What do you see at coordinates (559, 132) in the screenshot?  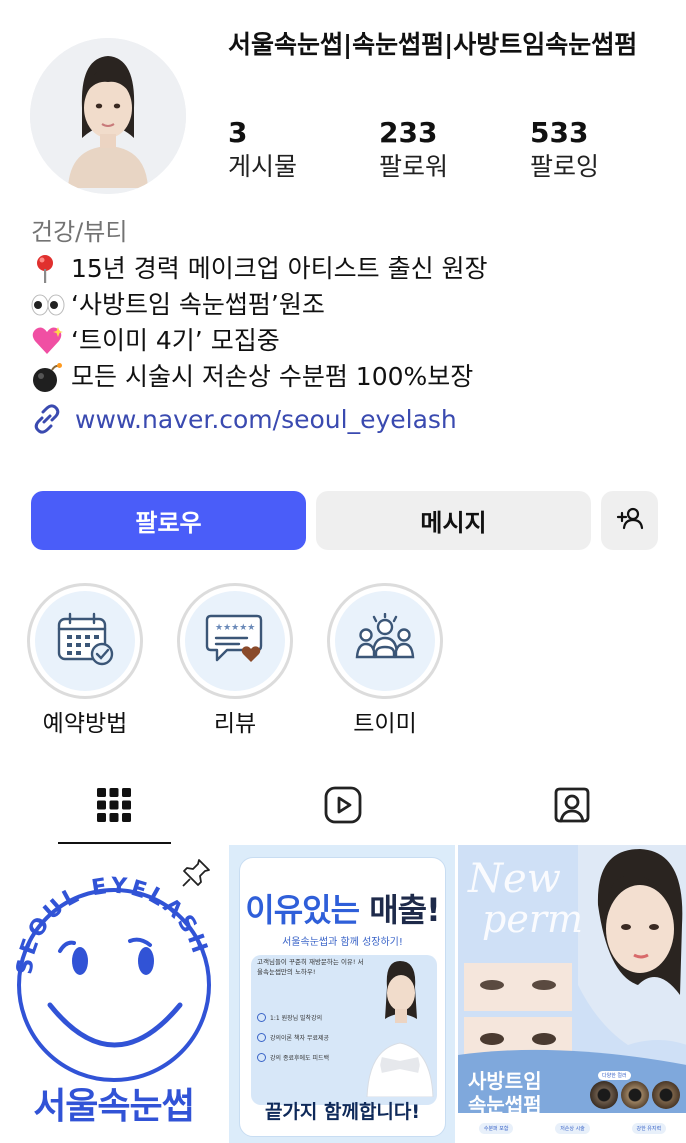 I see `stat-following-count: 533` at bounding box center [559, 132].